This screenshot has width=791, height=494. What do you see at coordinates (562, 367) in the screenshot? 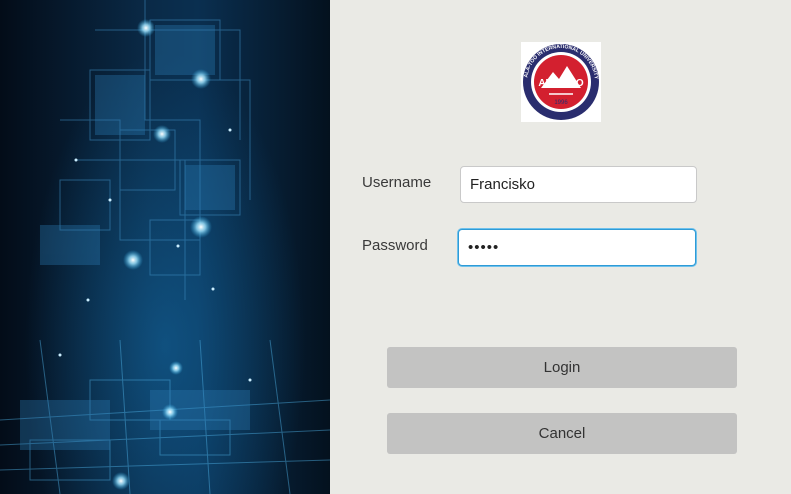
I see `login-button: Login` at bounding box center [562, 367].